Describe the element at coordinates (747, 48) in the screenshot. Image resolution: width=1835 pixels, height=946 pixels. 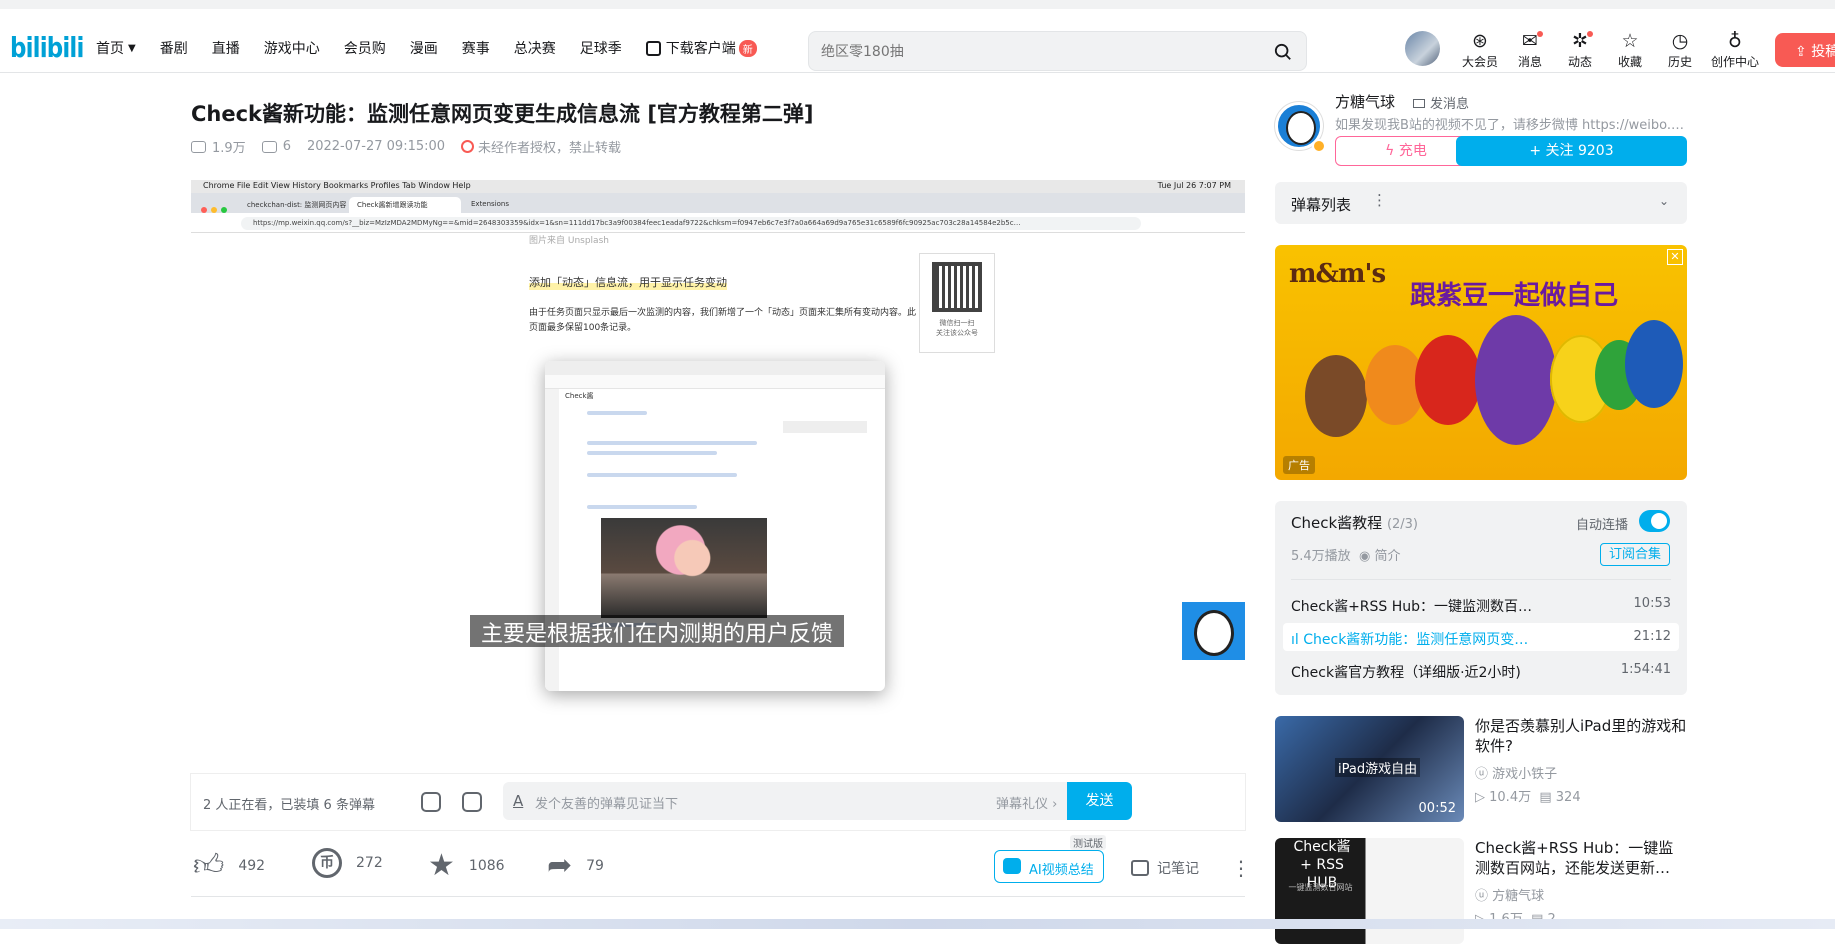
I see `new-badge: 新` at that location.